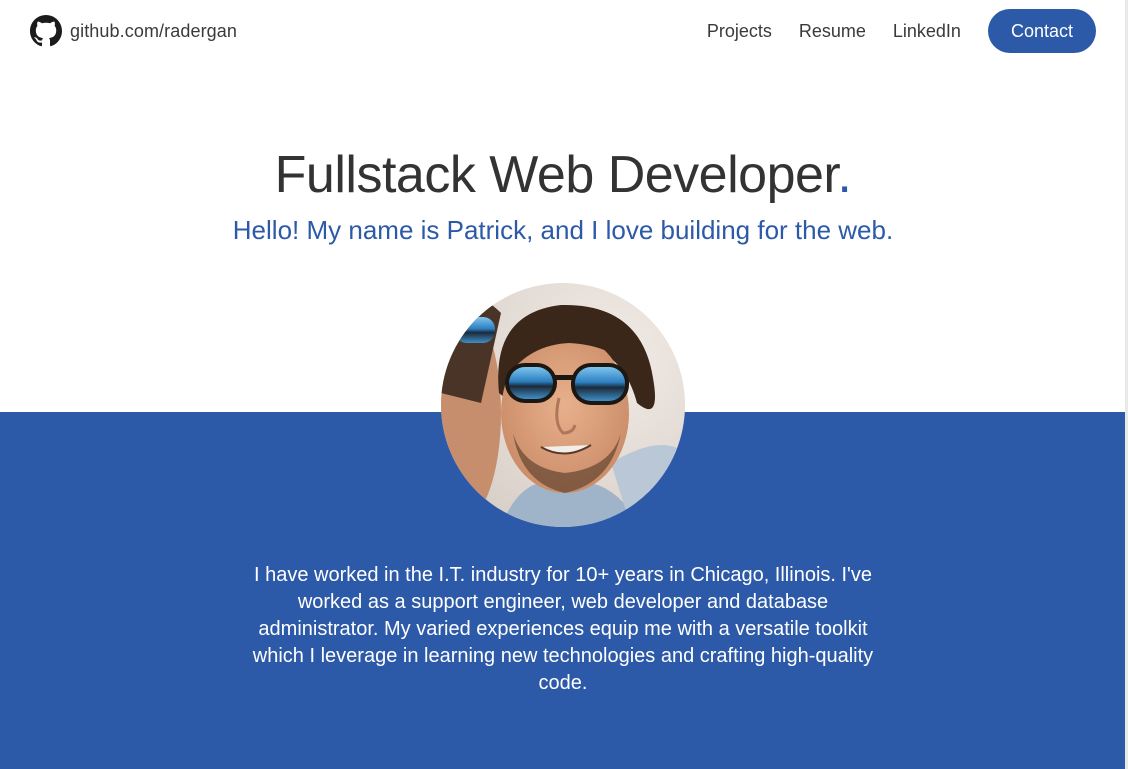  I want to click on nav-links: Projects Resume LinkedIn Contact, so click(901, 31).